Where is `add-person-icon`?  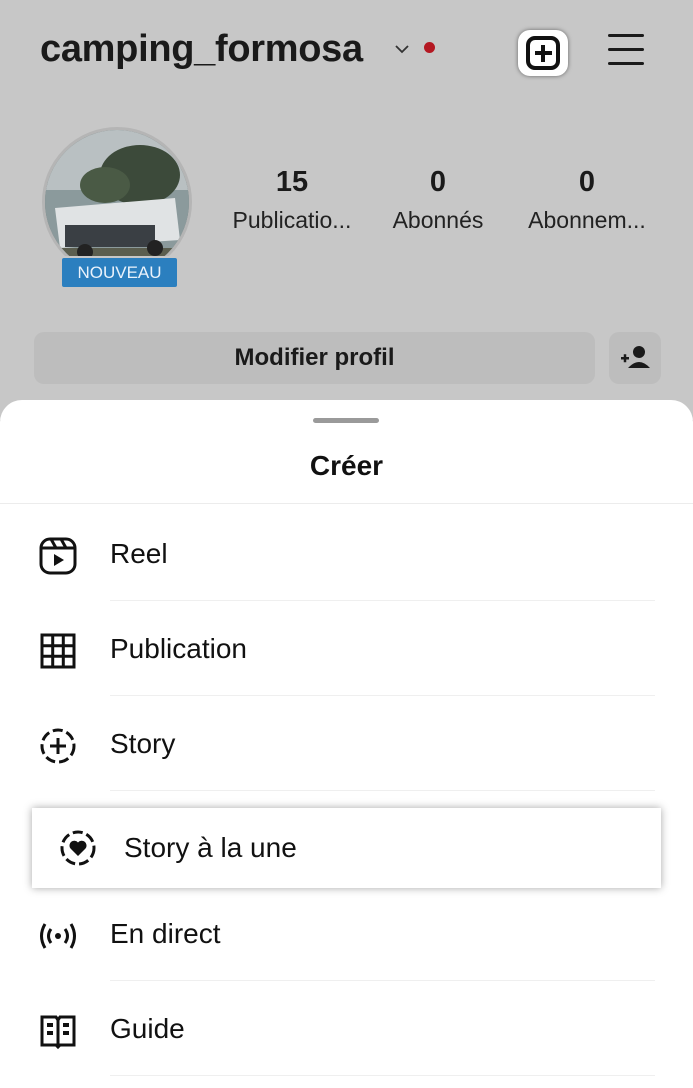
add-person-icon is located at coordinates (635, 357).